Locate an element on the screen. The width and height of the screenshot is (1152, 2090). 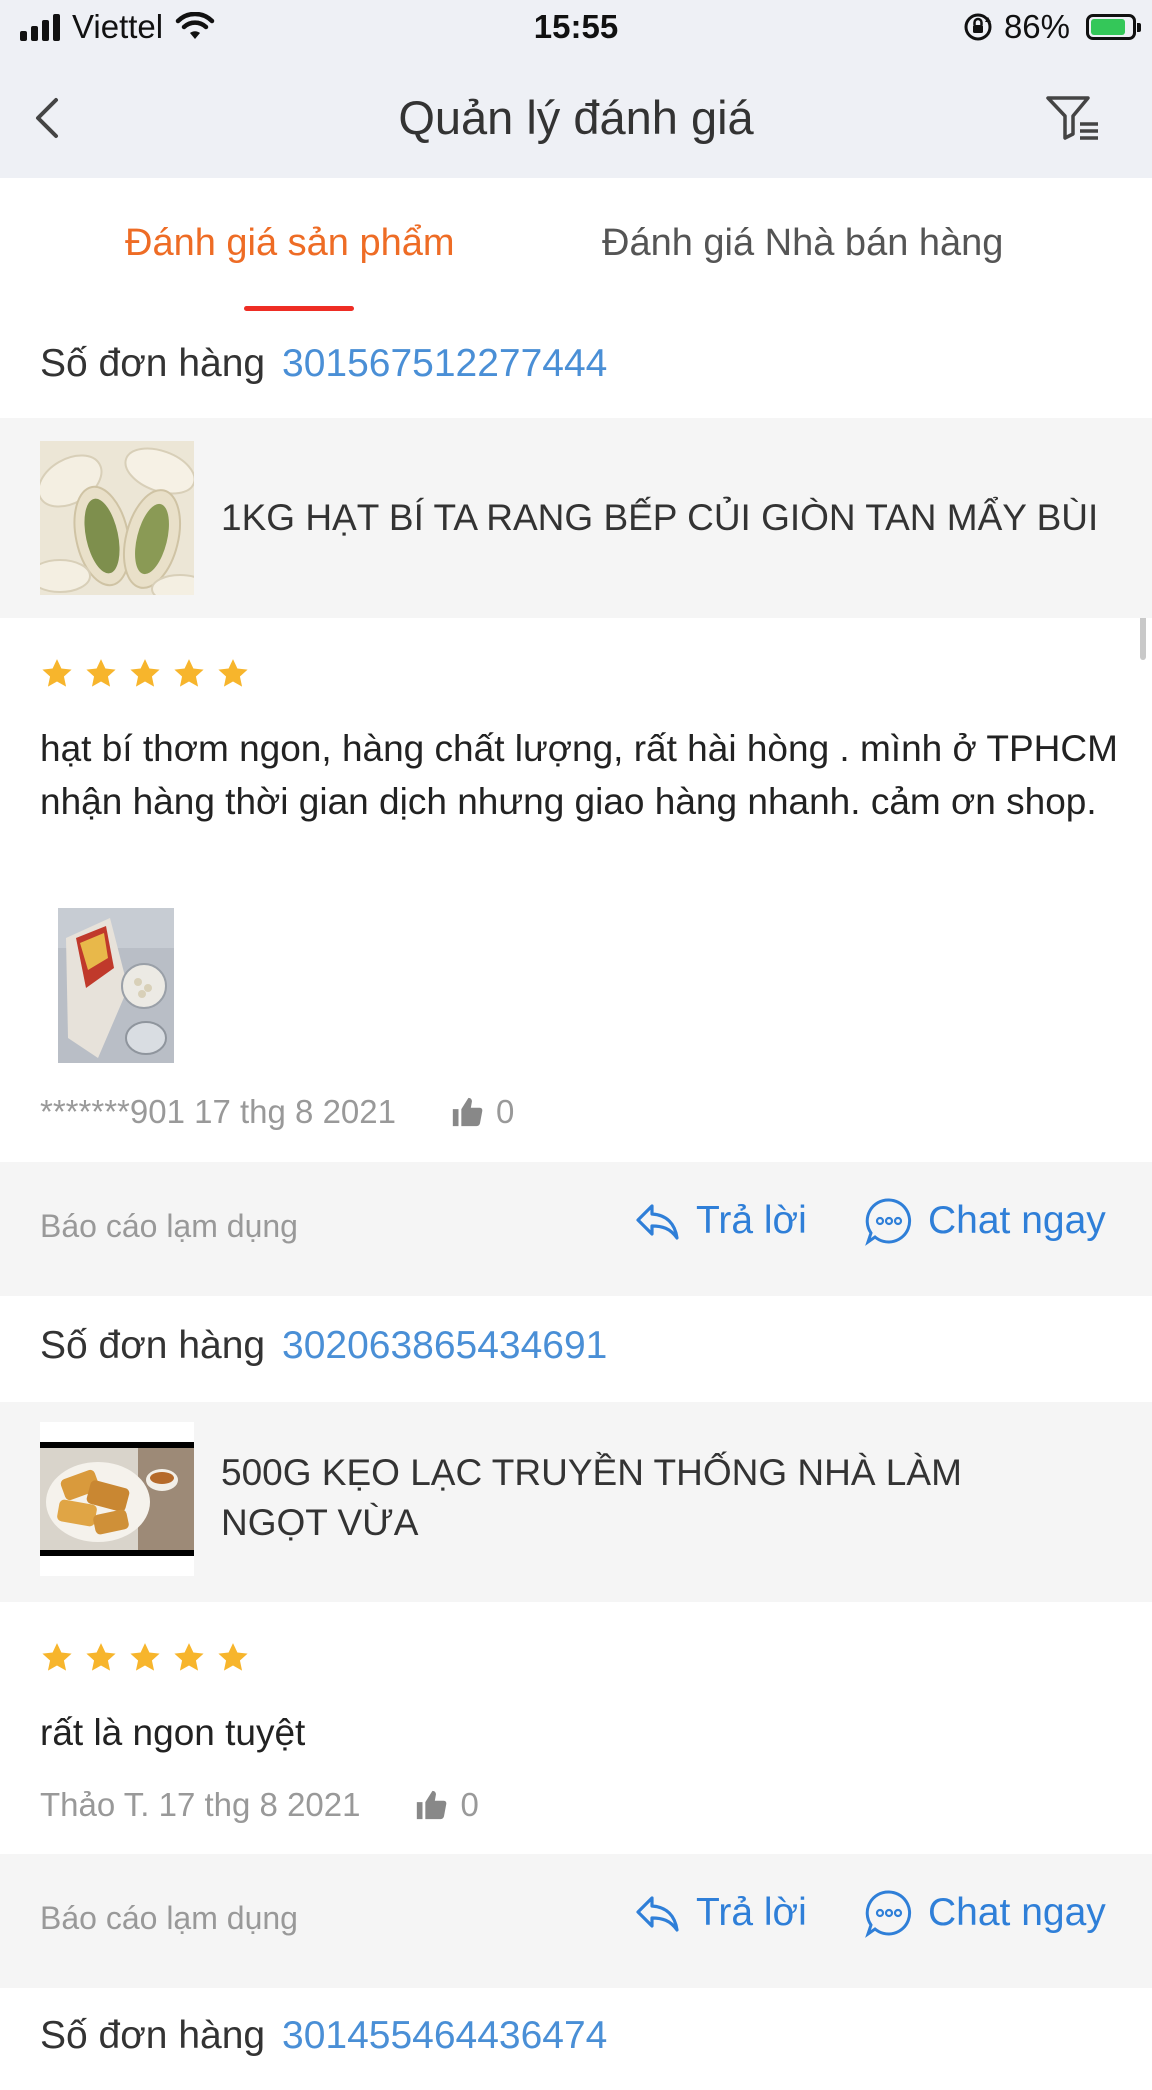
tab-product-reviews: Đánh giá sản phẩm is located at coordinates (290, 243).